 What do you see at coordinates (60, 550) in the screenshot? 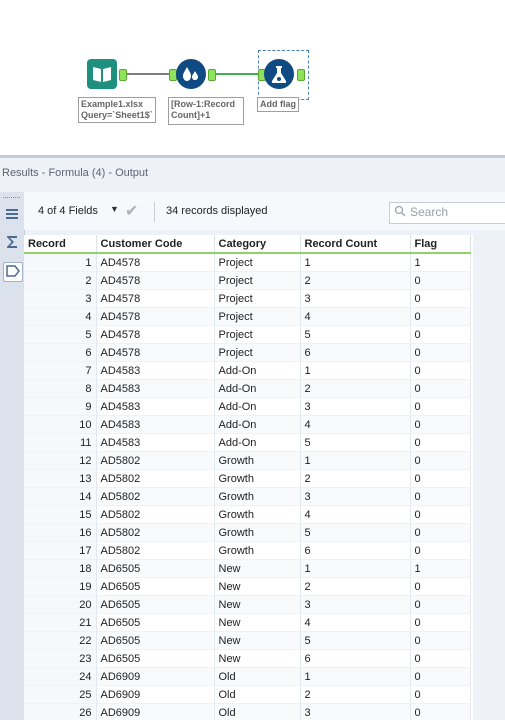
I see `cell-record: 17` at bounding box center [60, 550].